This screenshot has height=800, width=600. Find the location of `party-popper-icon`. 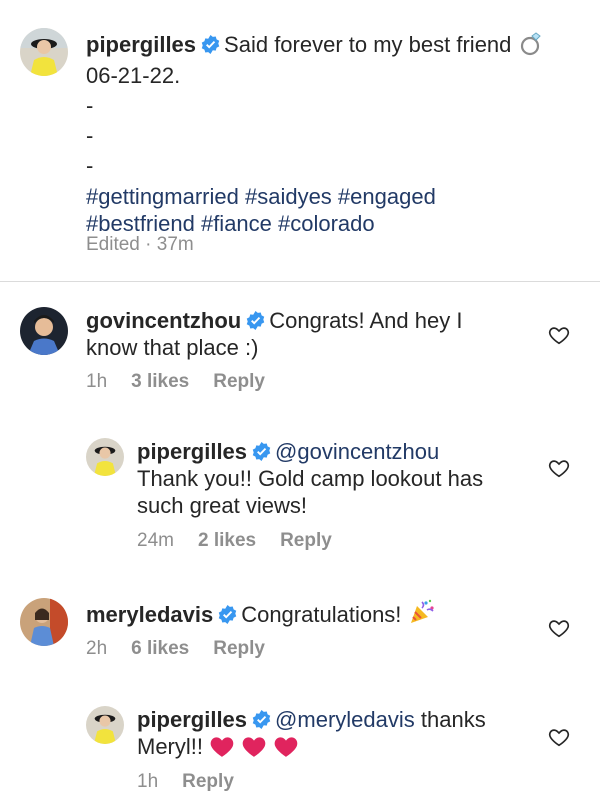

party-popper-icon is located at coordinates (422, 615).